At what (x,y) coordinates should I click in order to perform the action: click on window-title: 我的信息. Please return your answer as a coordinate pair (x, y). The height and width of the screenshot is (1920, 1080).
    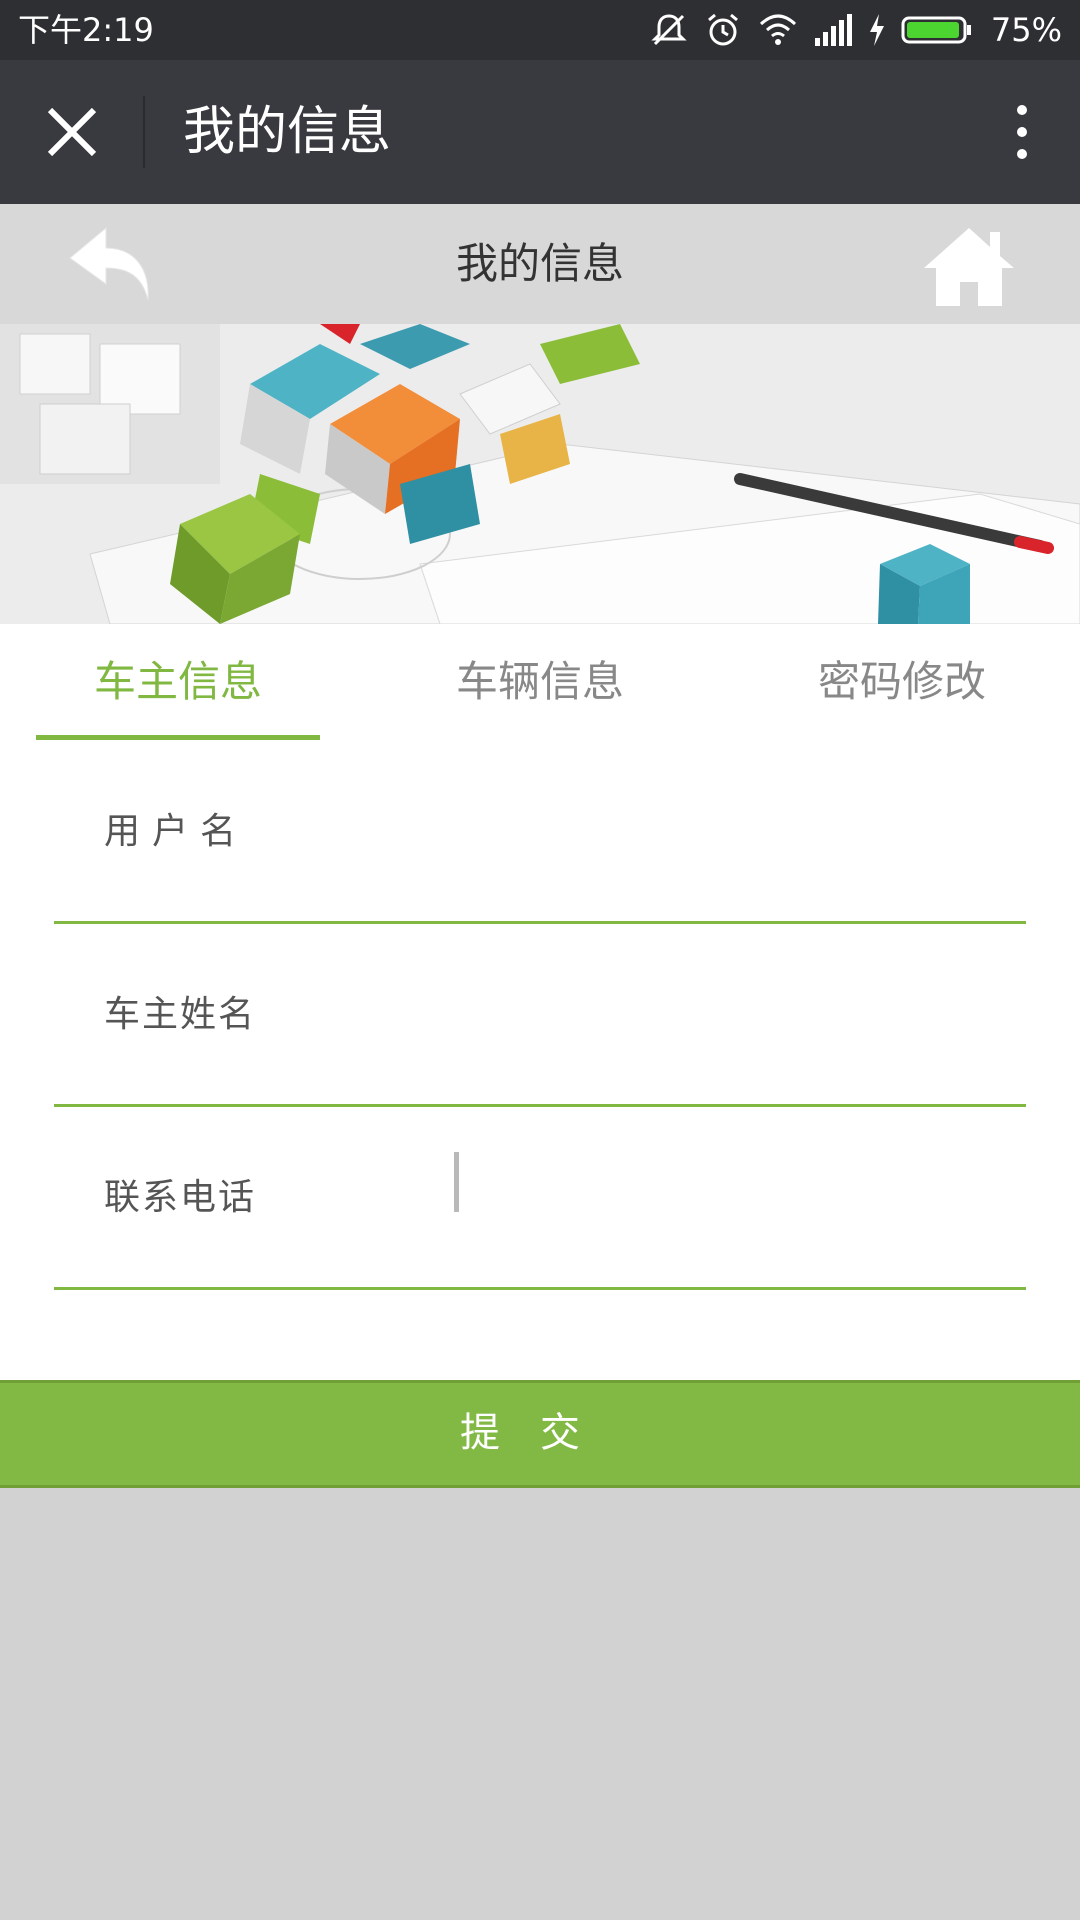
    Looking at the image, I should click on (287, 132).